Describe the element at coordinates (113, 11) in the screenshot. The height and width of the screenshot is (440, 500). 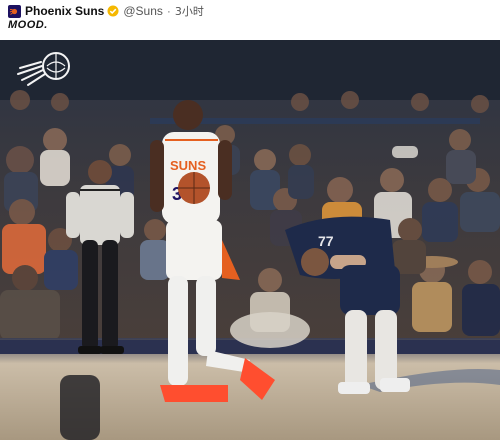
I see `verified-badge-icon` at that location.